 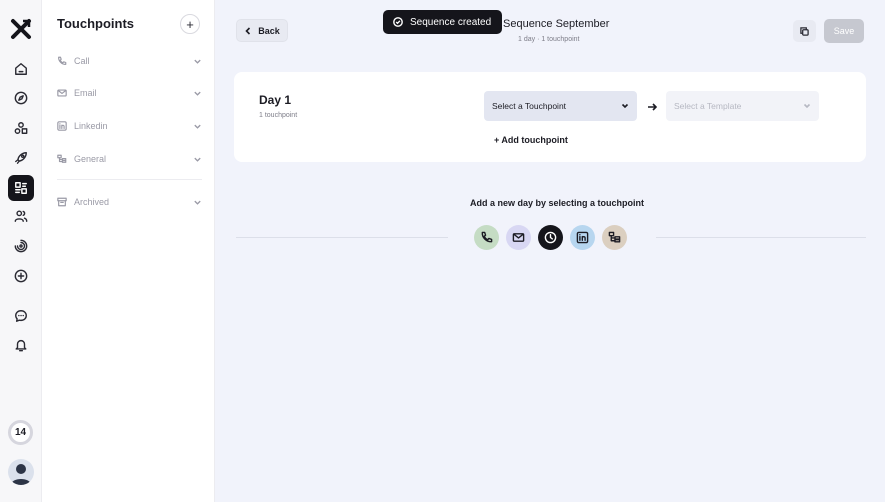 I want to click on template-select: Select a Template, so click(x=742, y=106).